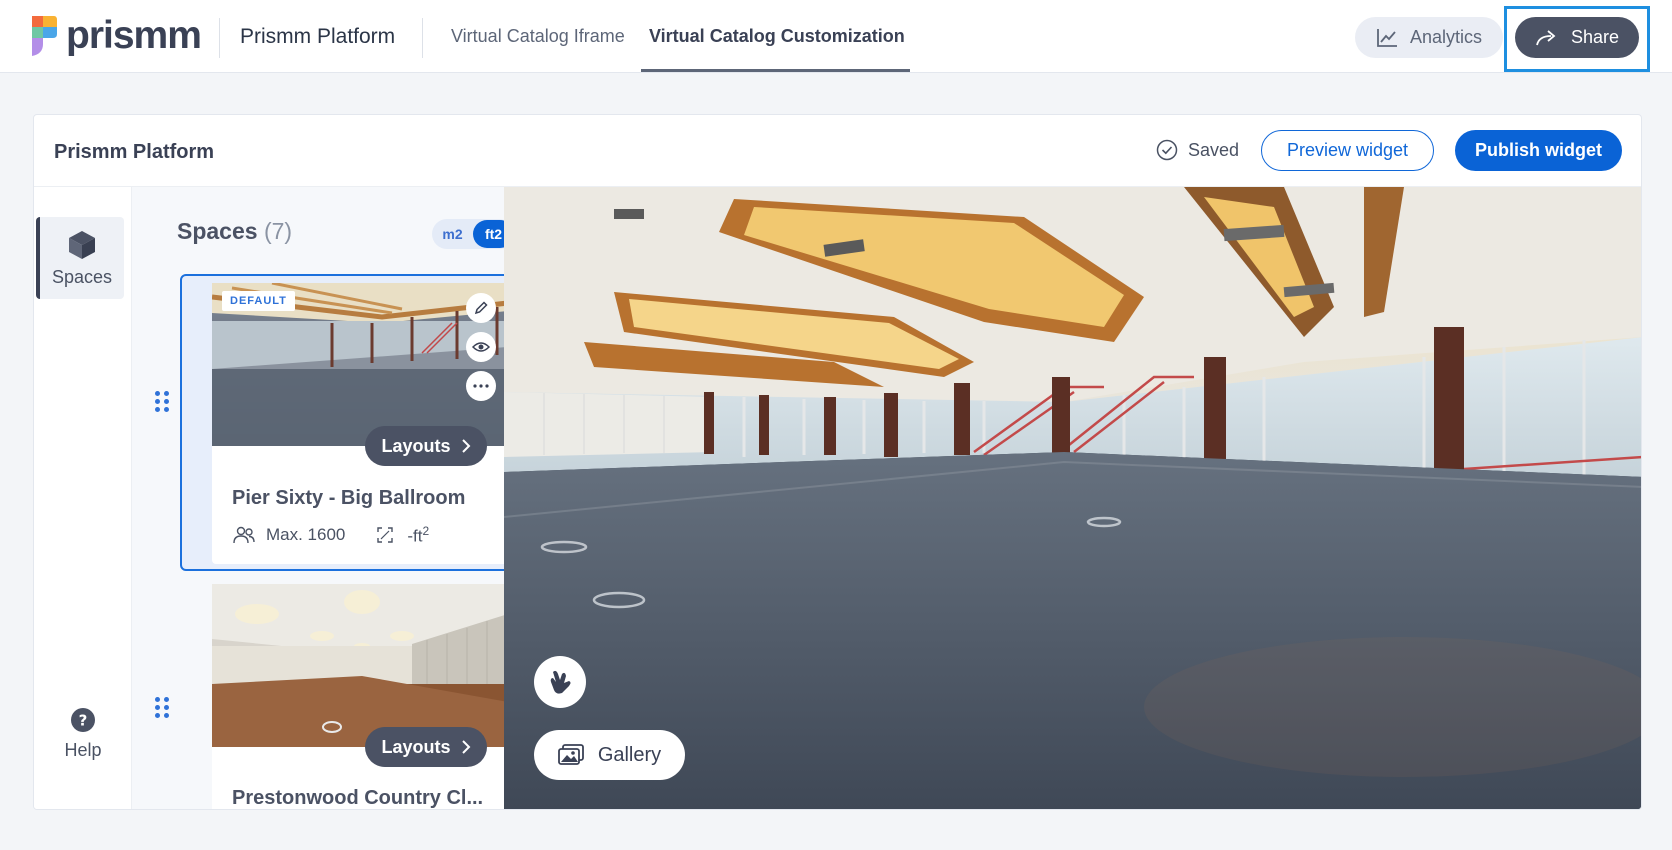 The width and height of the screenshot is (1672, 850). I want to click on visibility-button, so click(481, 347).